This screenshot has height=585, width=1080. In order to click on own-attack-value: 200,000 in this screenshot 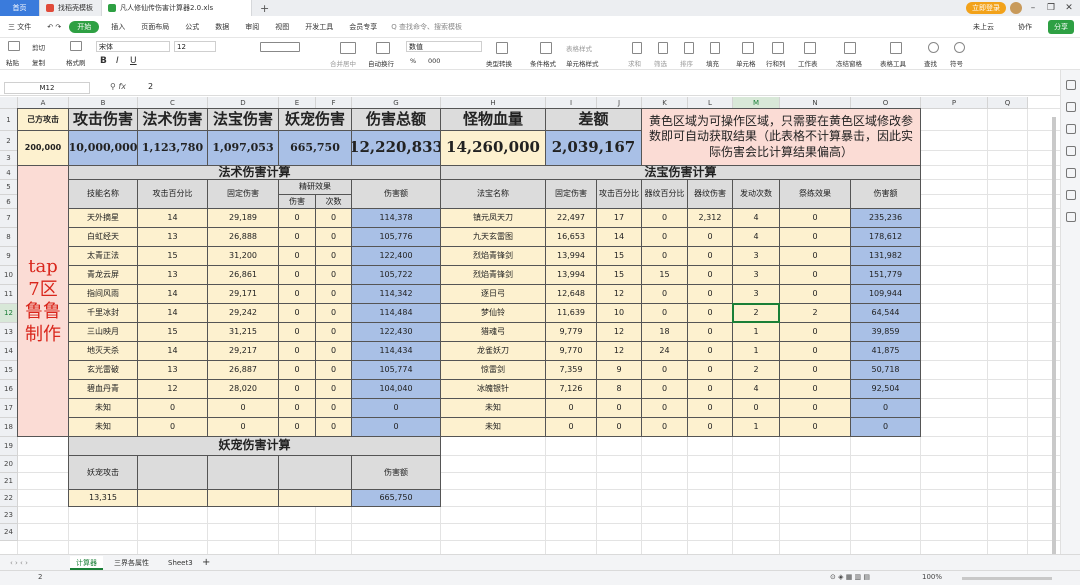, I will do `click(43, 148)`.